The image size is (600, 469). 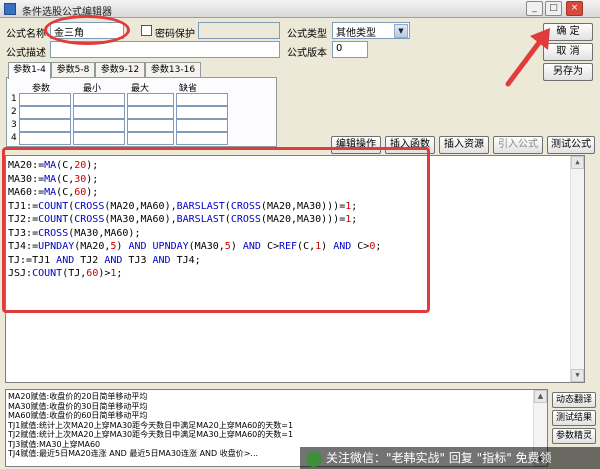 I want to click on password-input, so click(x=239, y=30).